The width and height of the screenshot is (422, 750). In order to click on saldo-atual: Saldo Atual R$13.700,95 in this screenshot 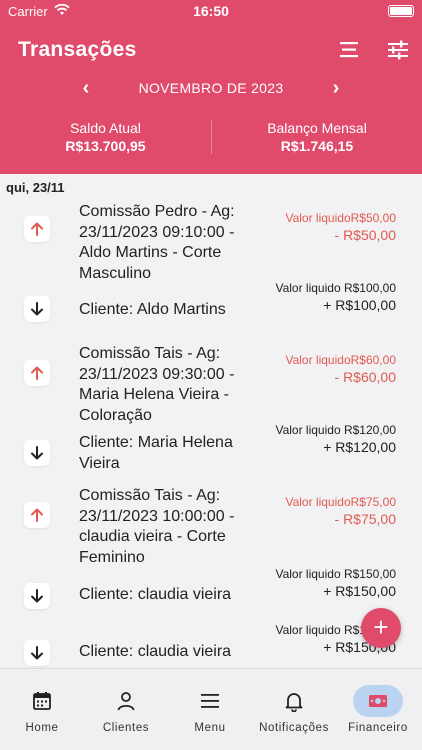, I will do `click(105, 137)`.